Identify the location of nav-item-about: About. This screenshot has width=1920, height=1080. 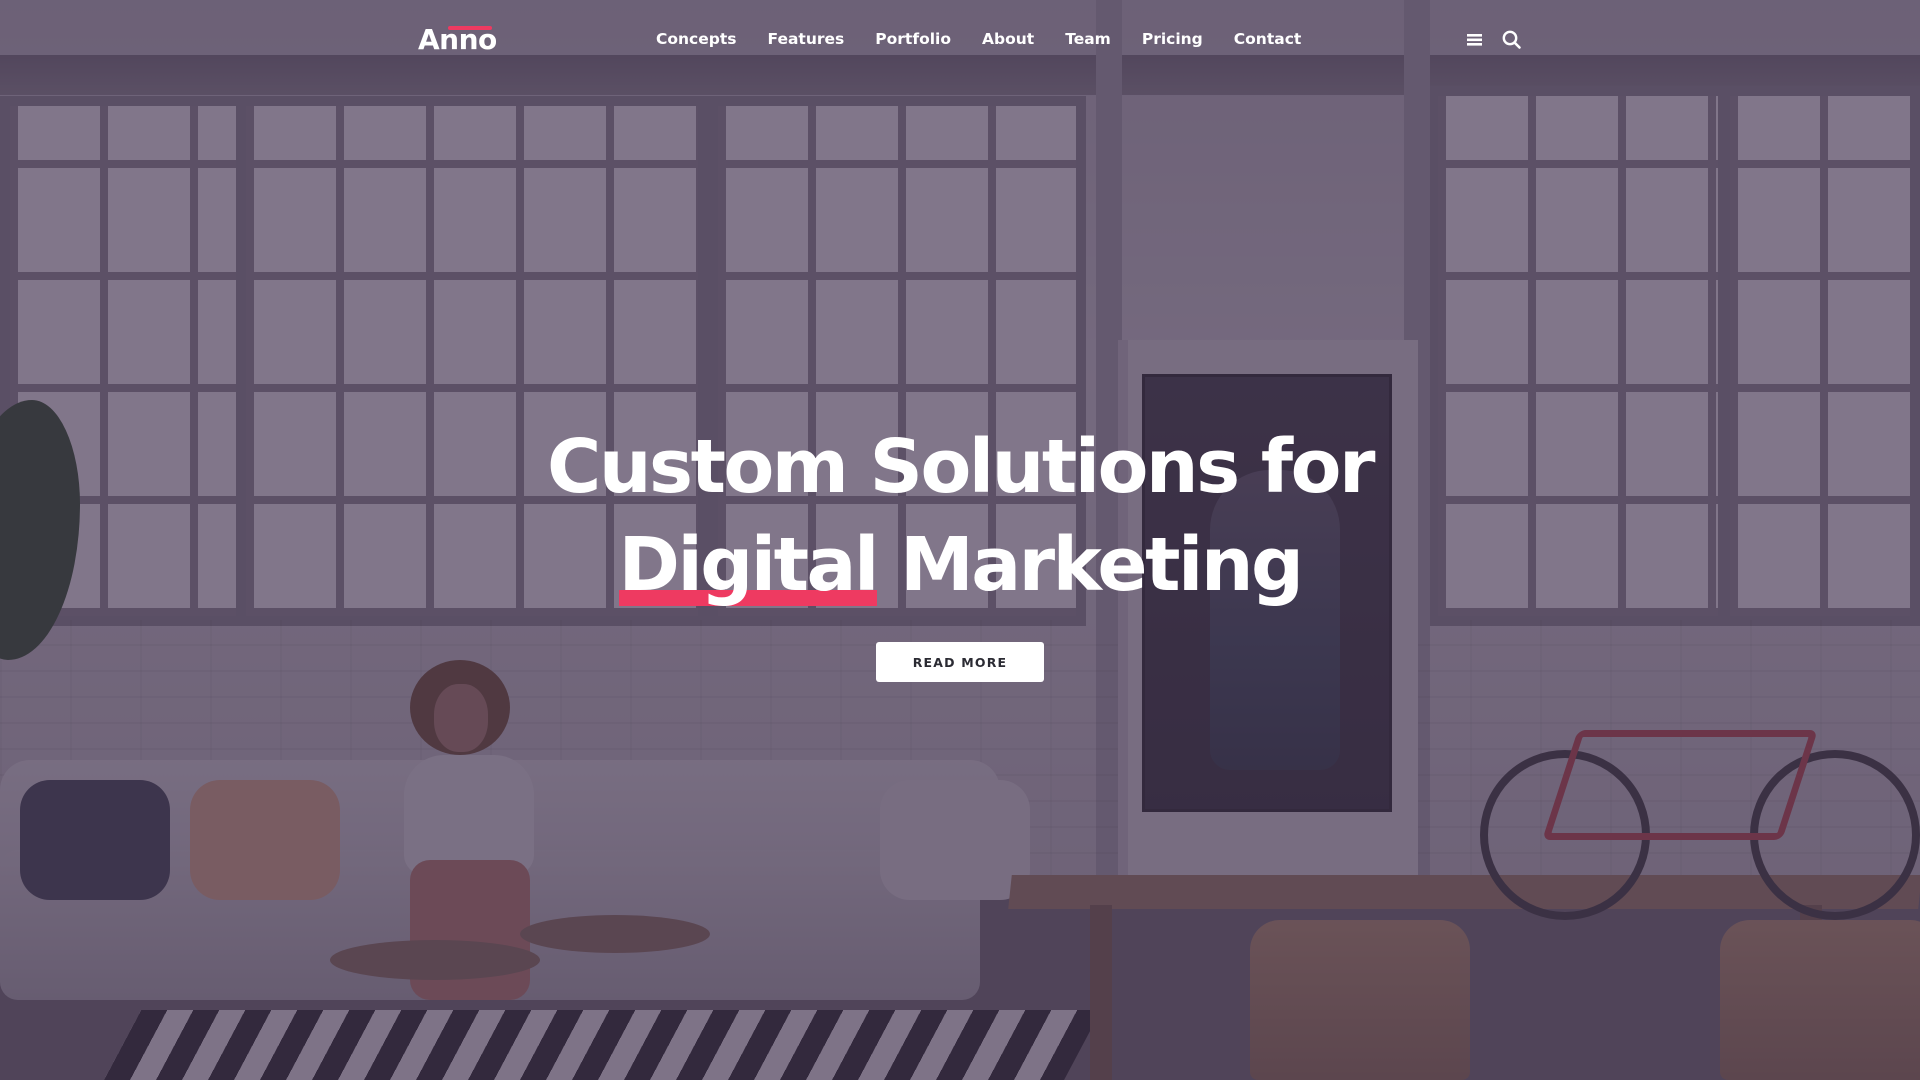
(1008, 39).